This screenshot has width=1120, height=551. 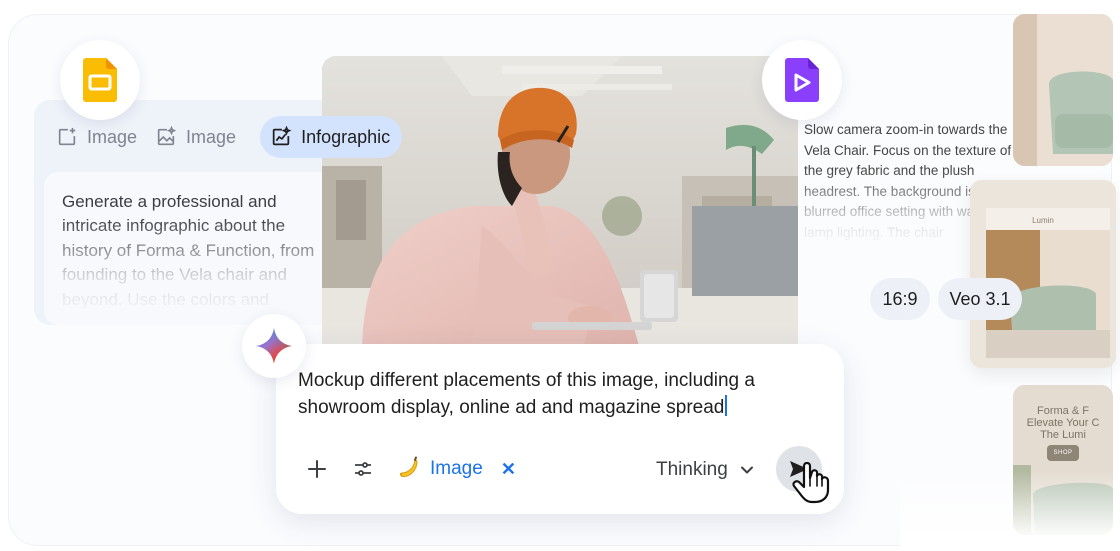 I want to click on ad-shop-button: SHOP, so click(x=1063, y=453).